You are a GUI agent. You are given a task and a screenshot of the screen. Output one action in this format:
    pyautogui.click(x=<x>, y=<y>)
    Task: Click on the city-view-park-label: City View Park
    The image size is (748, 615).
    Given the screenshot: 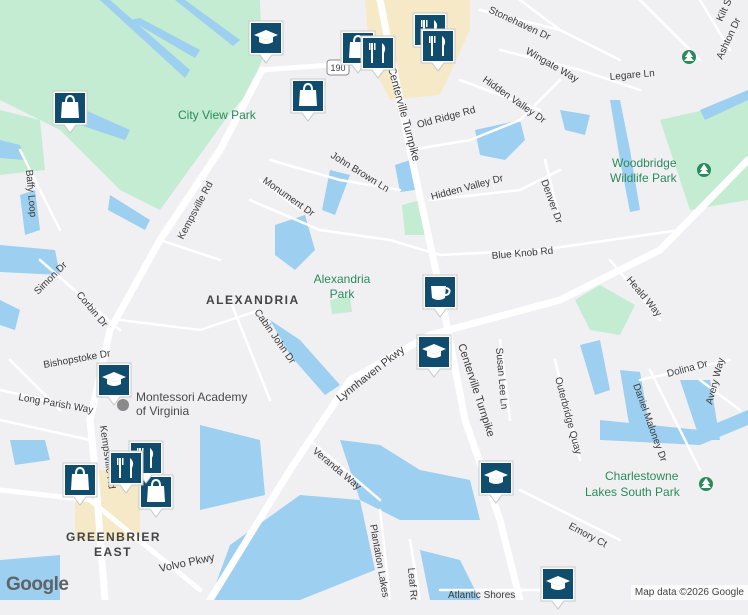 What is the action you would take?
    pyautogui.click(x=217, y=115)
    